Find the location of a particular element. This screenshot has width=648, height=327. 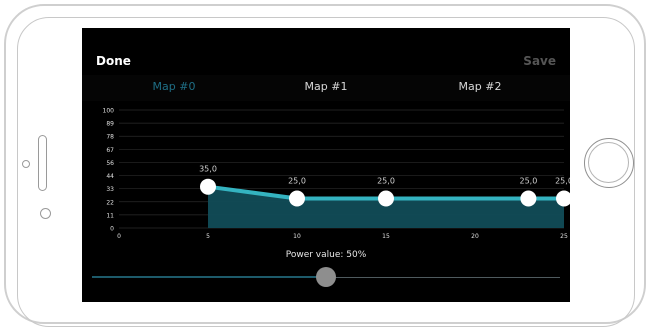

map-tabs: Map #0 Map #1 Map #2 is located at coordinates (326, 88).